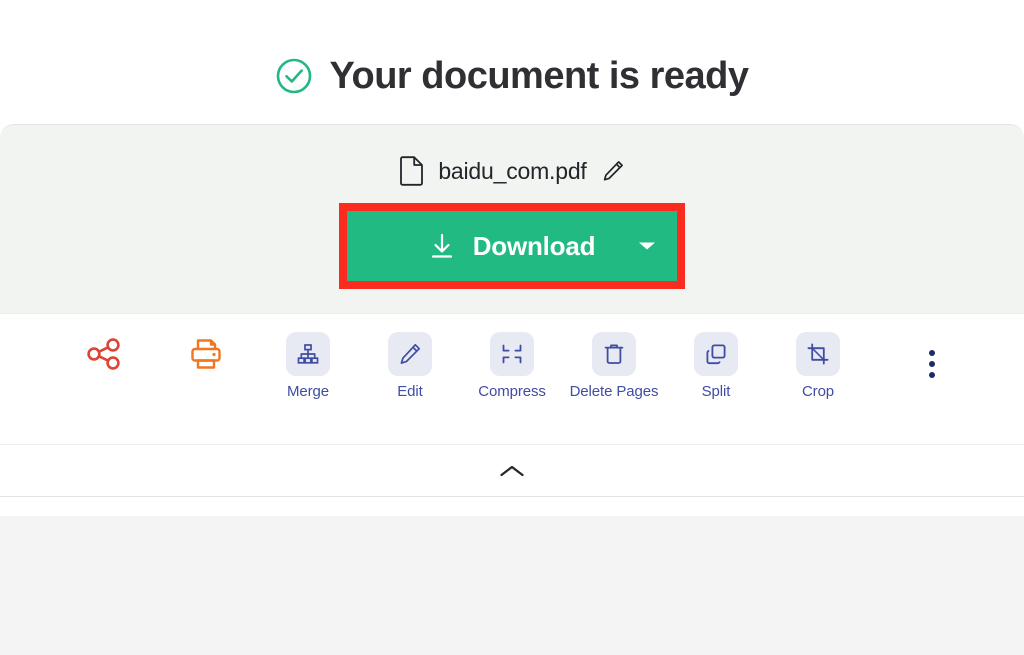 The height and width of the screenshot is (655, 1024). What do you see at coordinates (539, 76) in the screenshot?
I see `page-title: Your document is ready` at bounding box center [539, 76].